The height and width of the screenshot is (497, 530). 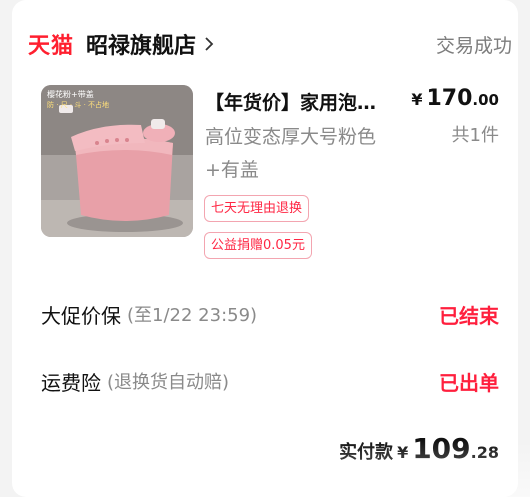 I want to click on service-label: 大促价保, so click(x=81, y=315).